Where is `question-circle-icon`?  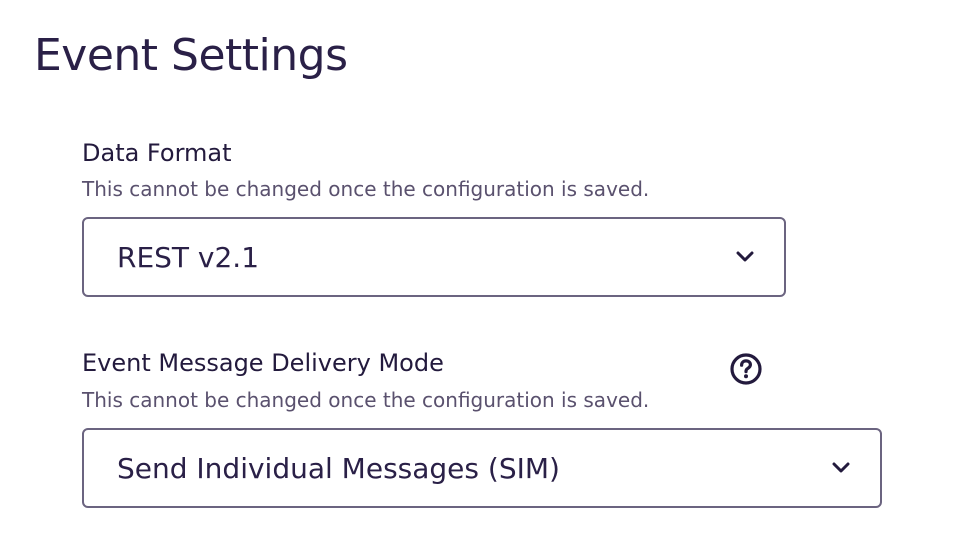
question-circle-icon is located at coordinates (746, 369).